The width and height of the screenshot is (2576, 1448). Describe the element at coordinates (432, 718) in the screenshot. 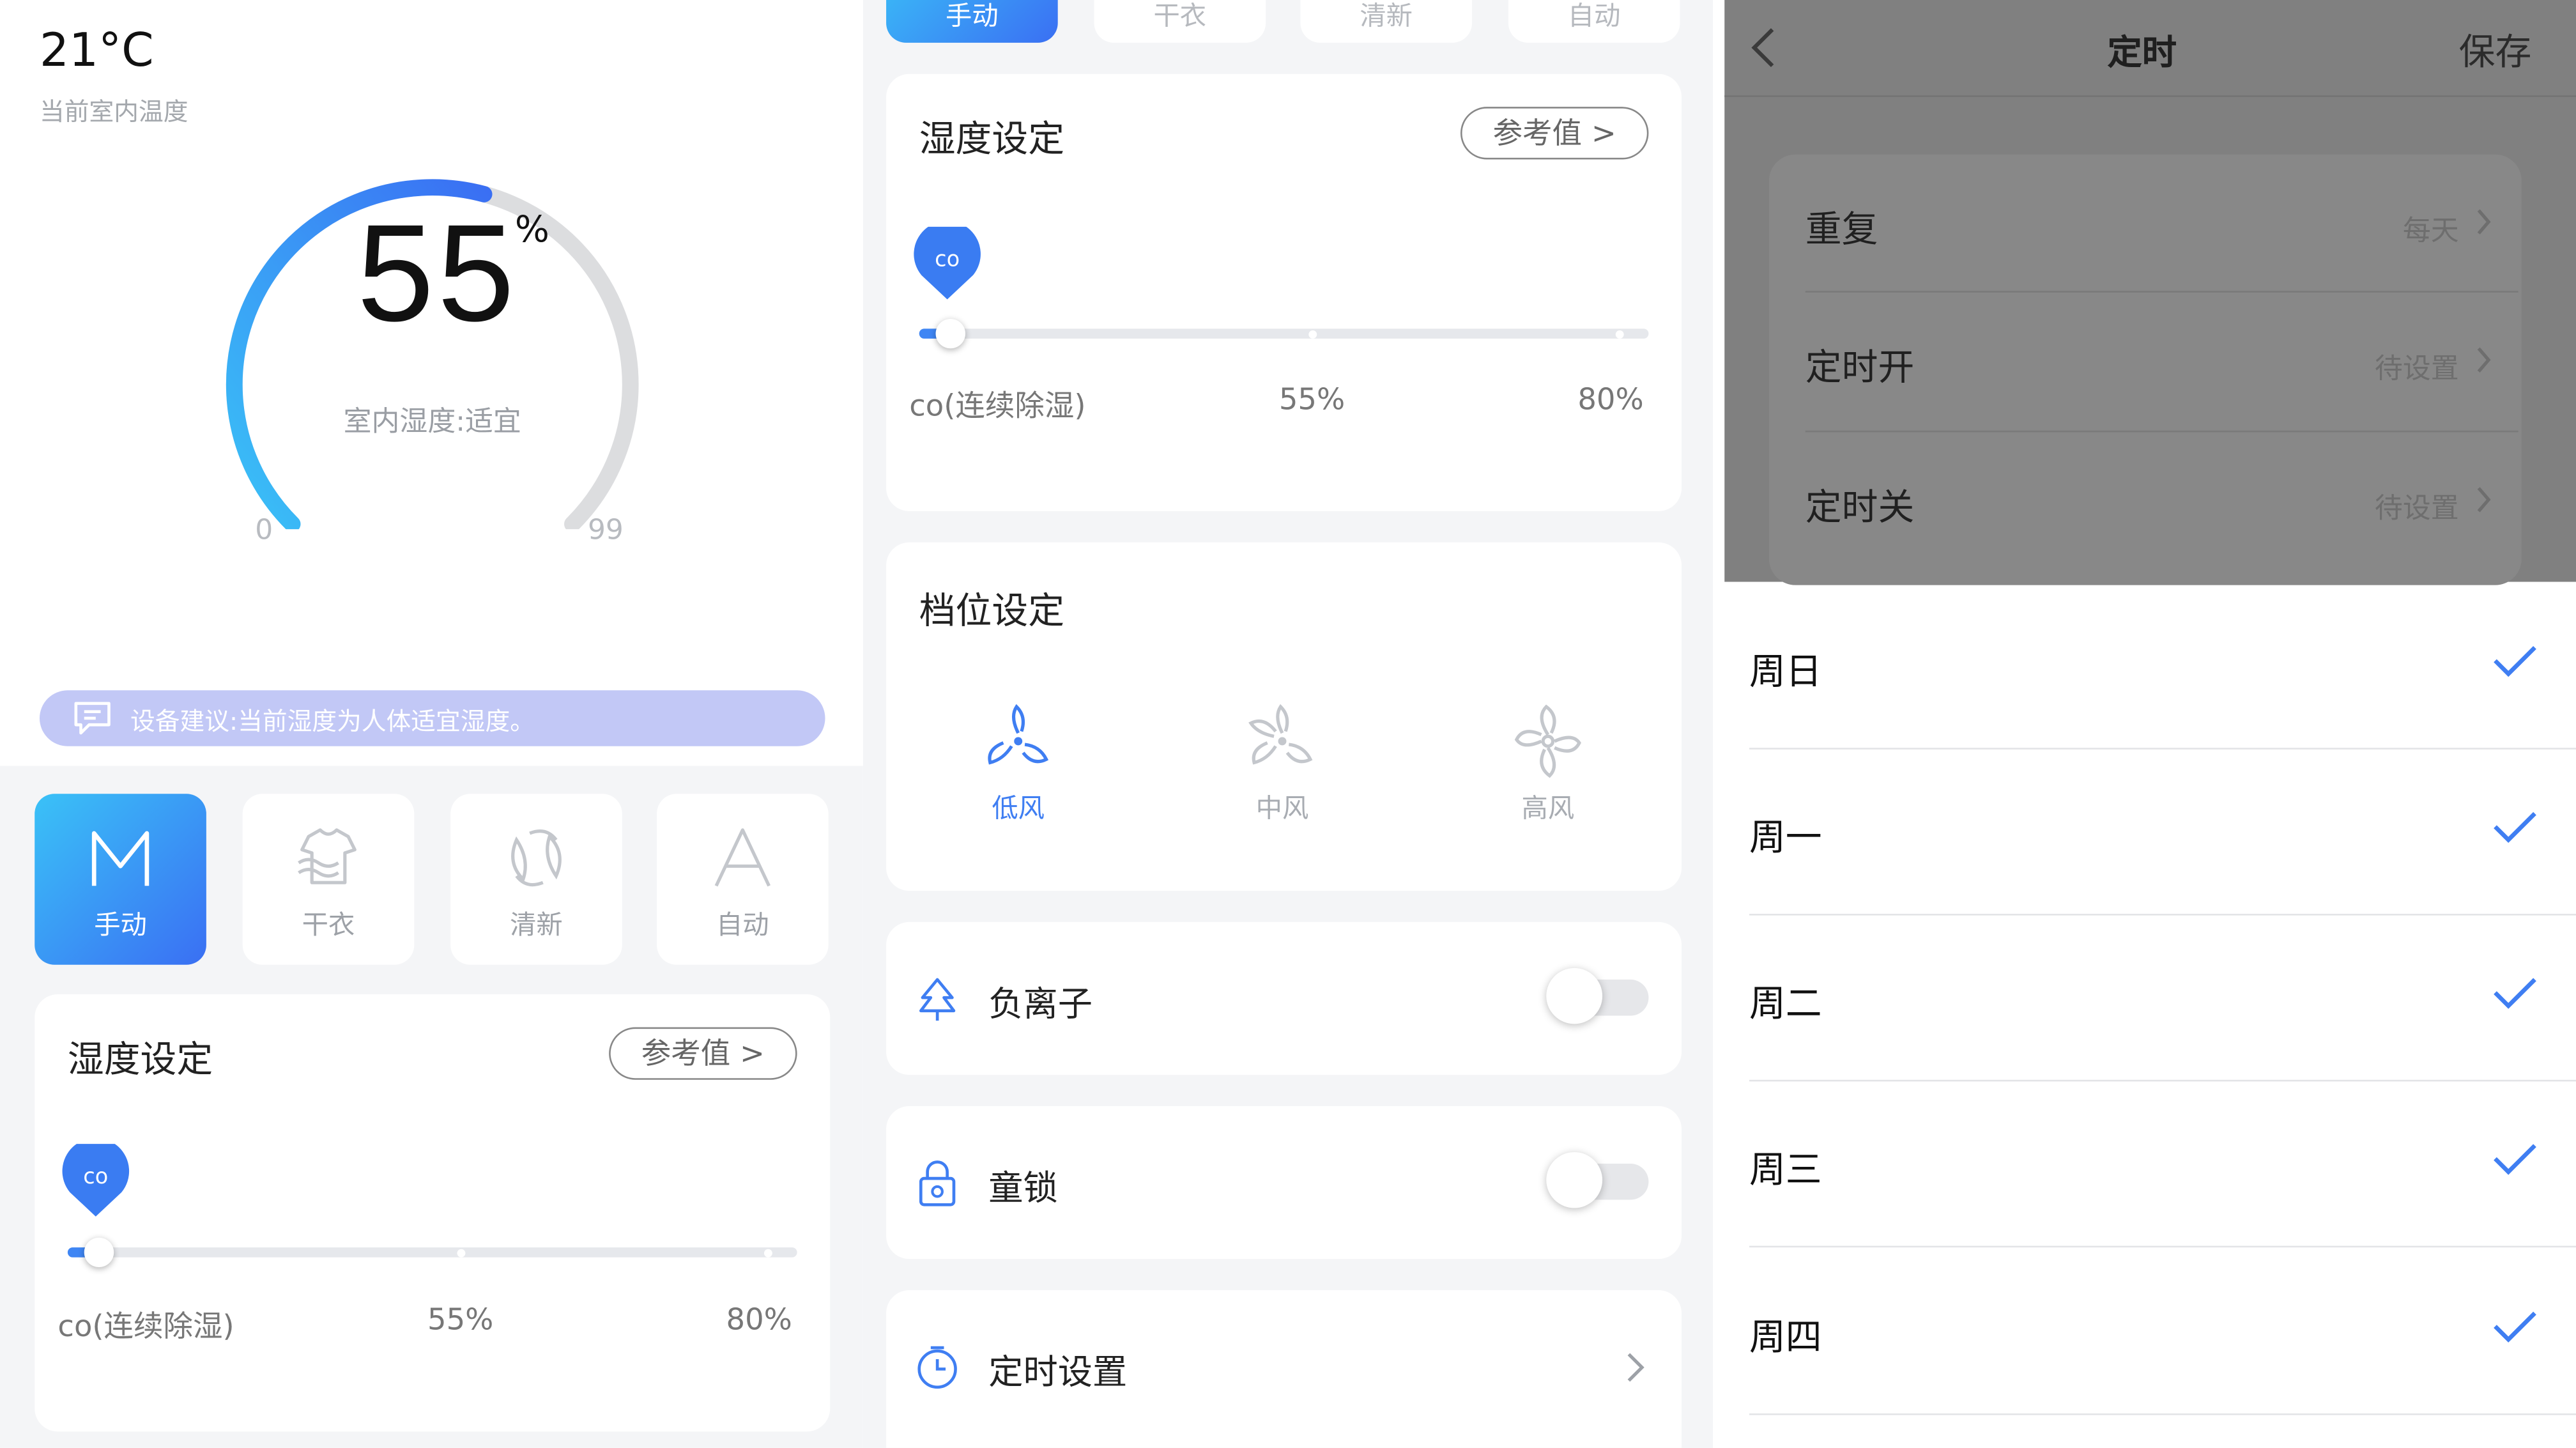

I see `advice-banner: 设备建议:当前湿度为人体适宜湿度。` at that location.